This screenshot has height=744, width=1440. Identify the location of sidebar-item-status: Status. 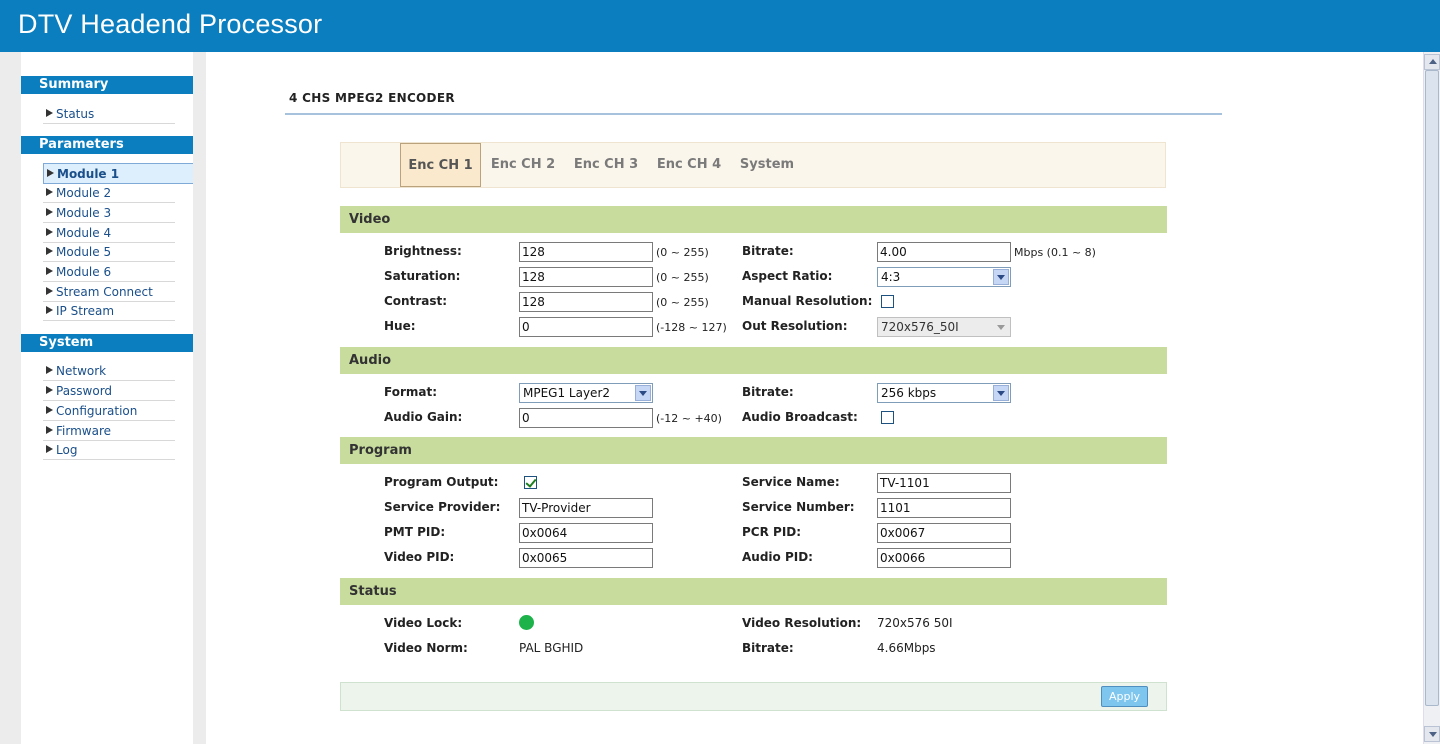
(109, 114).